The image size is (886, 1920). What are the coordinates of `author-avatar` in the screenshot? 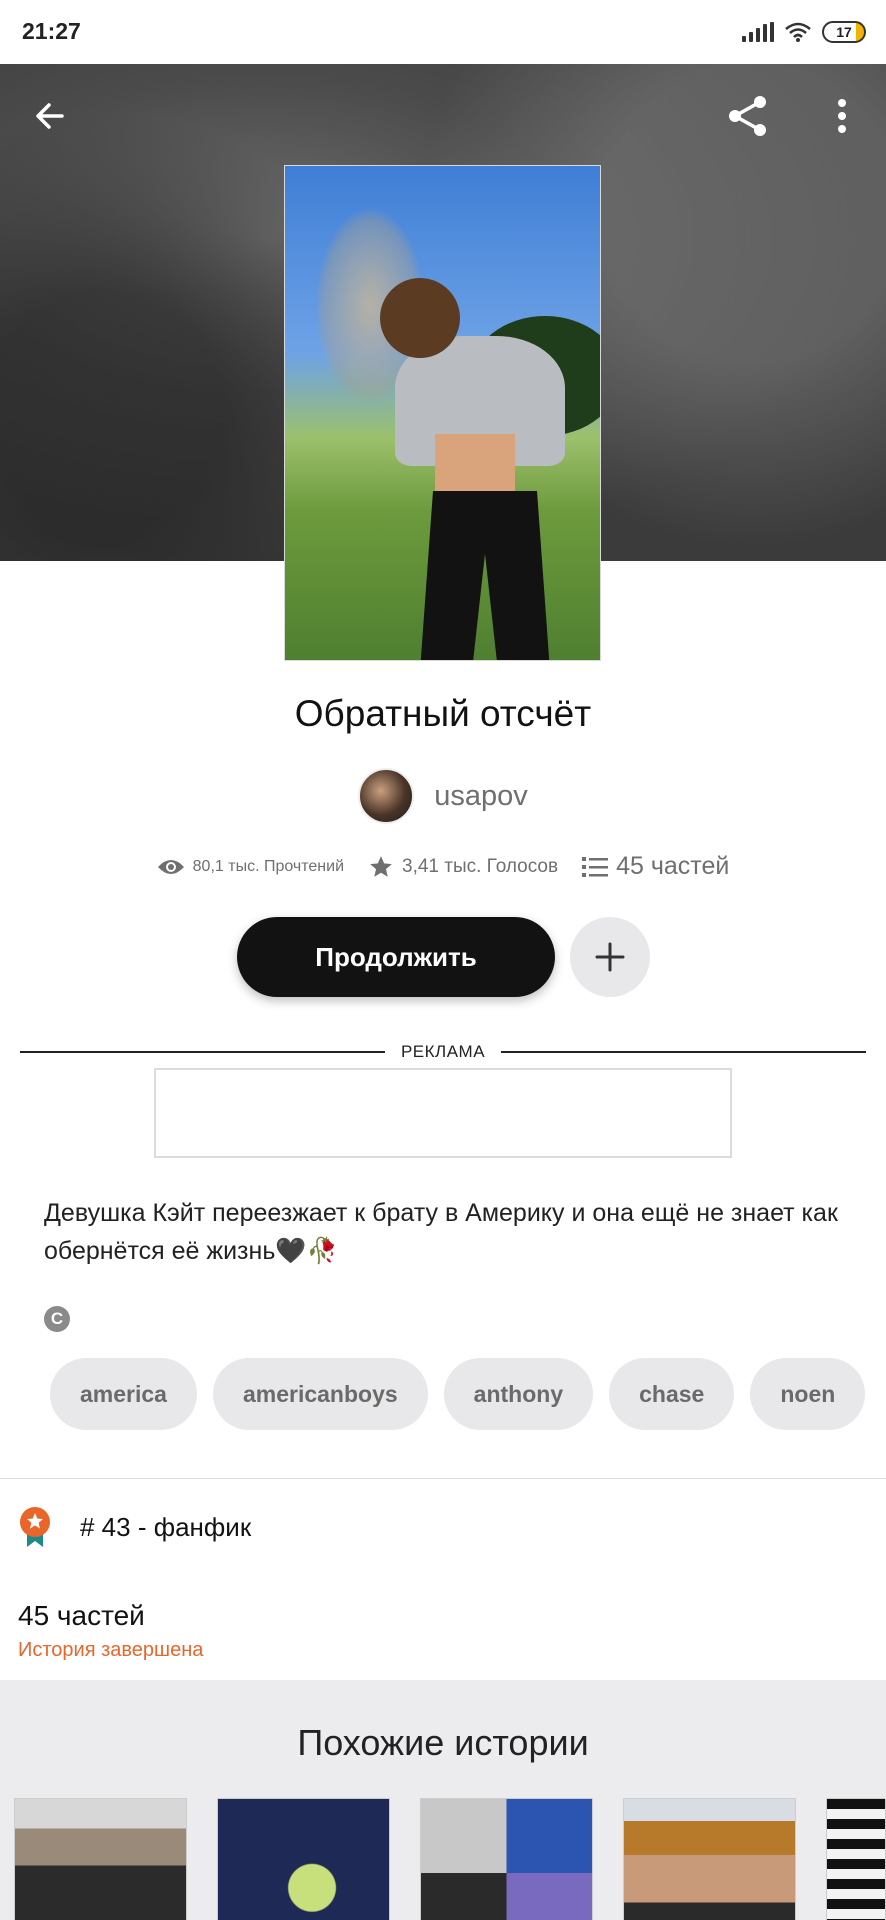 It's located at (386, 796).